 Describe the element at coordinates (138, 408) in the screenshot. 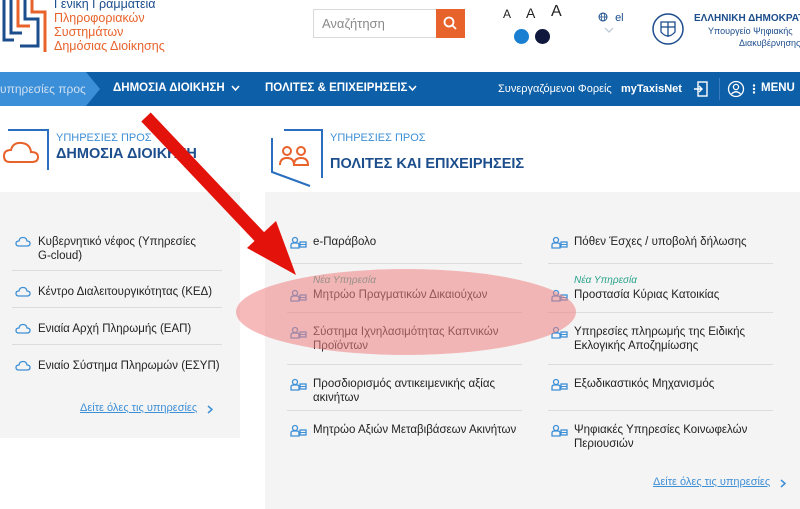

I see `left-see-all-link: Δείτε όλες τις υπηρεσίες` at that location.